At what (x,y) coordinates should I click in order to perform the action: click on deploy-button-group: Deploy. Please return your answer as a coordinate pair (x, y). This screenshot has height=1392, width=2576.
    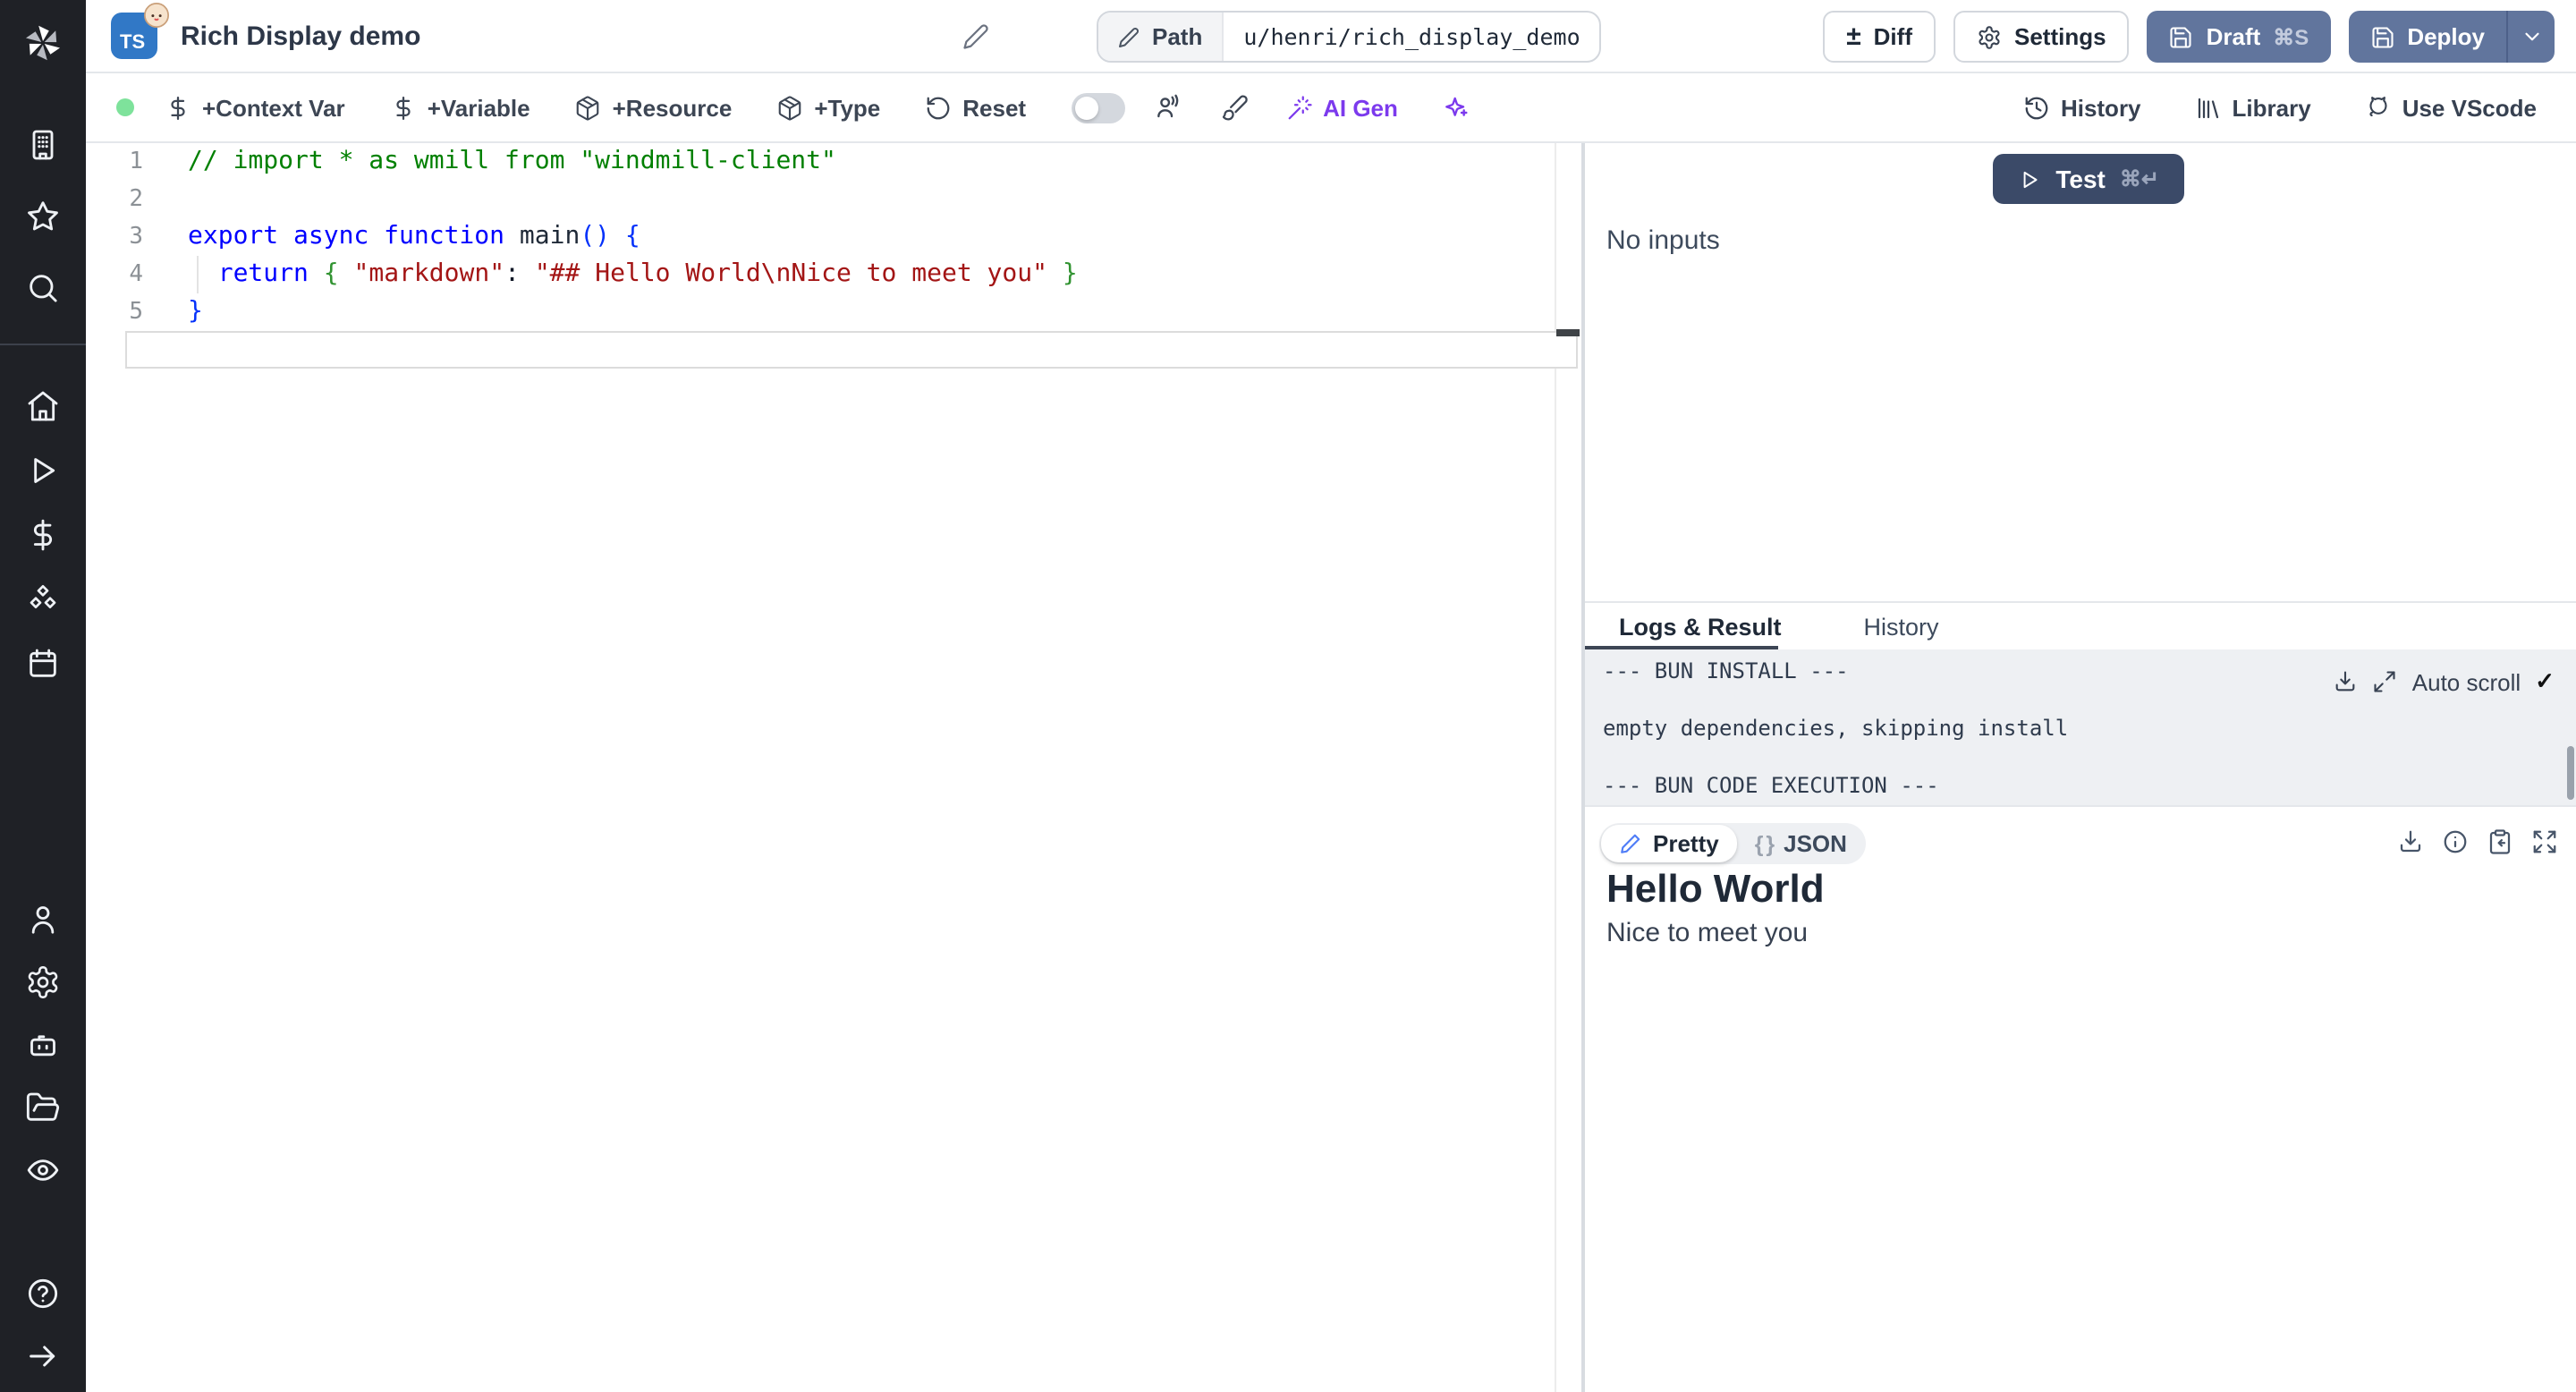
    Looking at the image, I should click on (2451, 37).